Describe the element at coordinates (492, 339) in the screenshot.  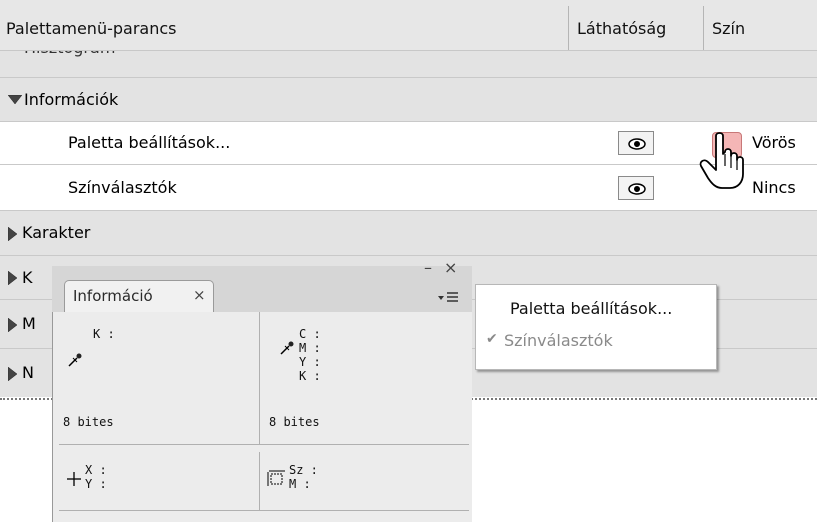
I see `check-icon: ✔` at that location.